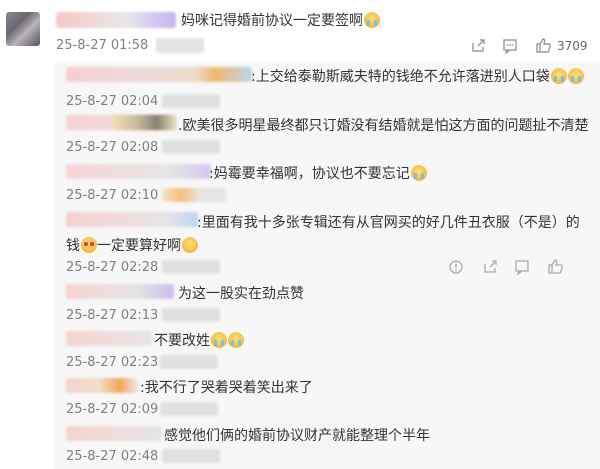 Image resolution: width=600 pixels, height=469 pixels. I want to click on avatar, so click(23, 29).